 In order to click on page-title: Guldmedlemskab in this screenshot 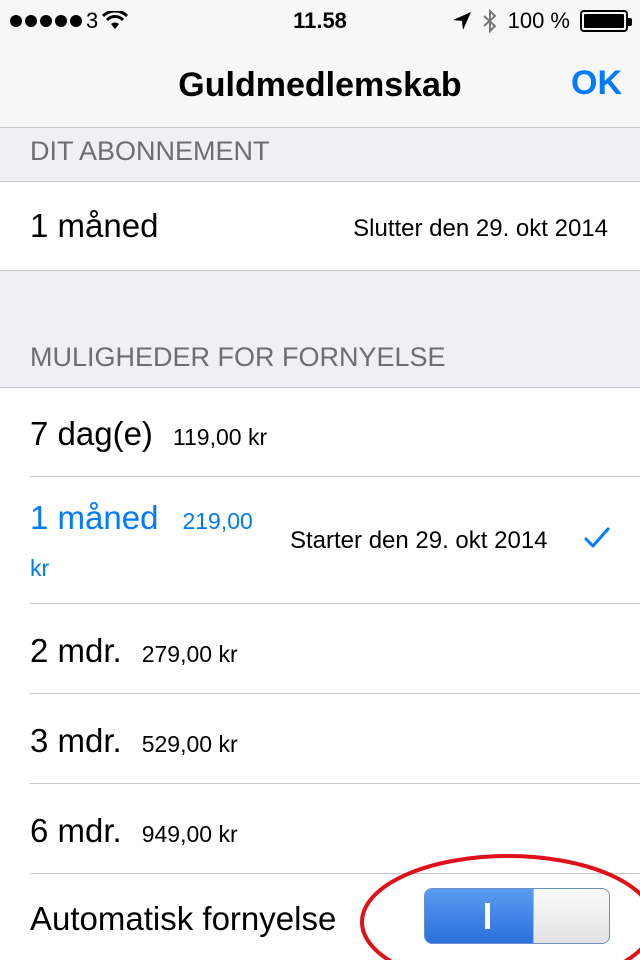, I will do `click(320, 85)`.